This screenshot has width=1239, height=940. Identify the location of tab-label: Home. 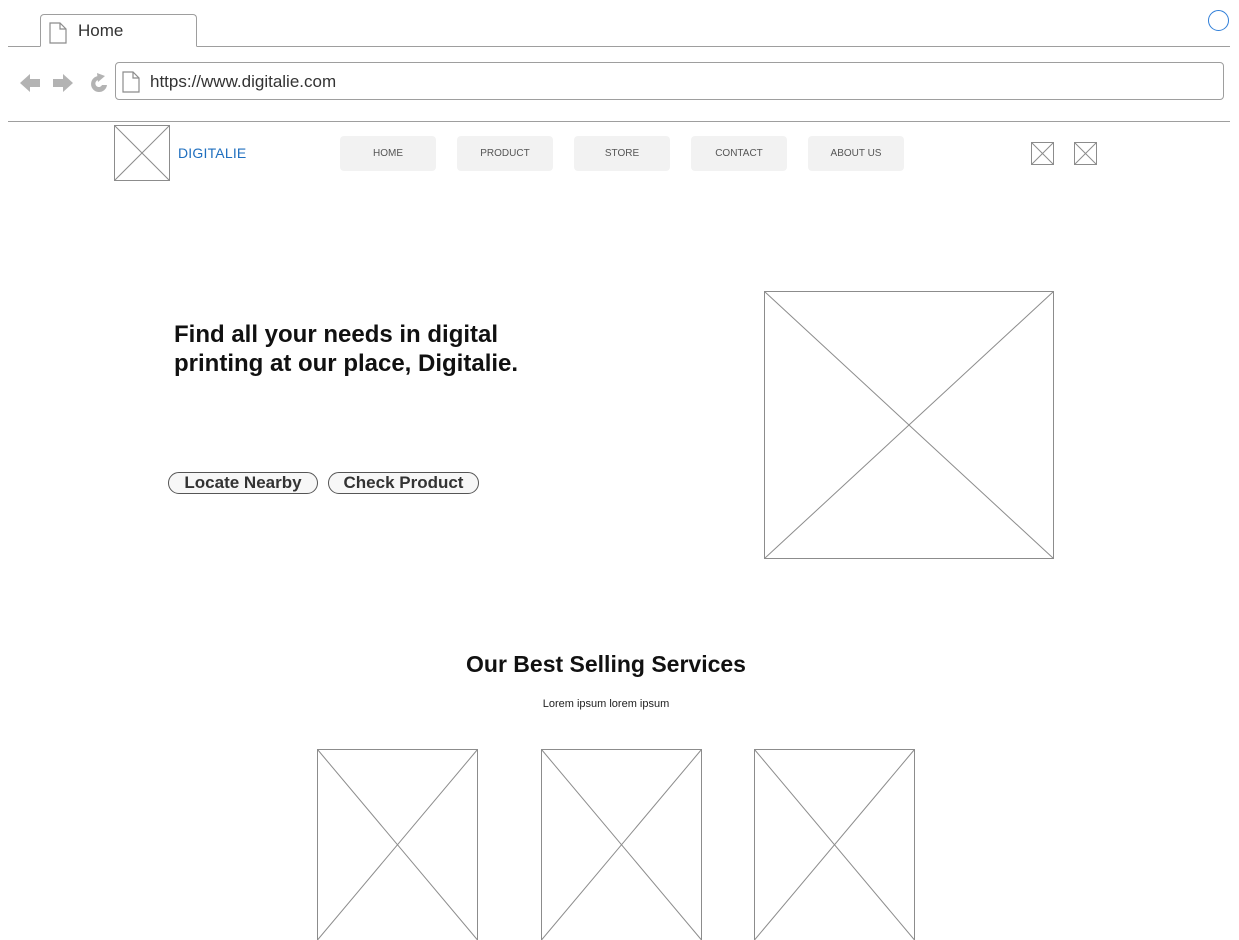
(101, 30).